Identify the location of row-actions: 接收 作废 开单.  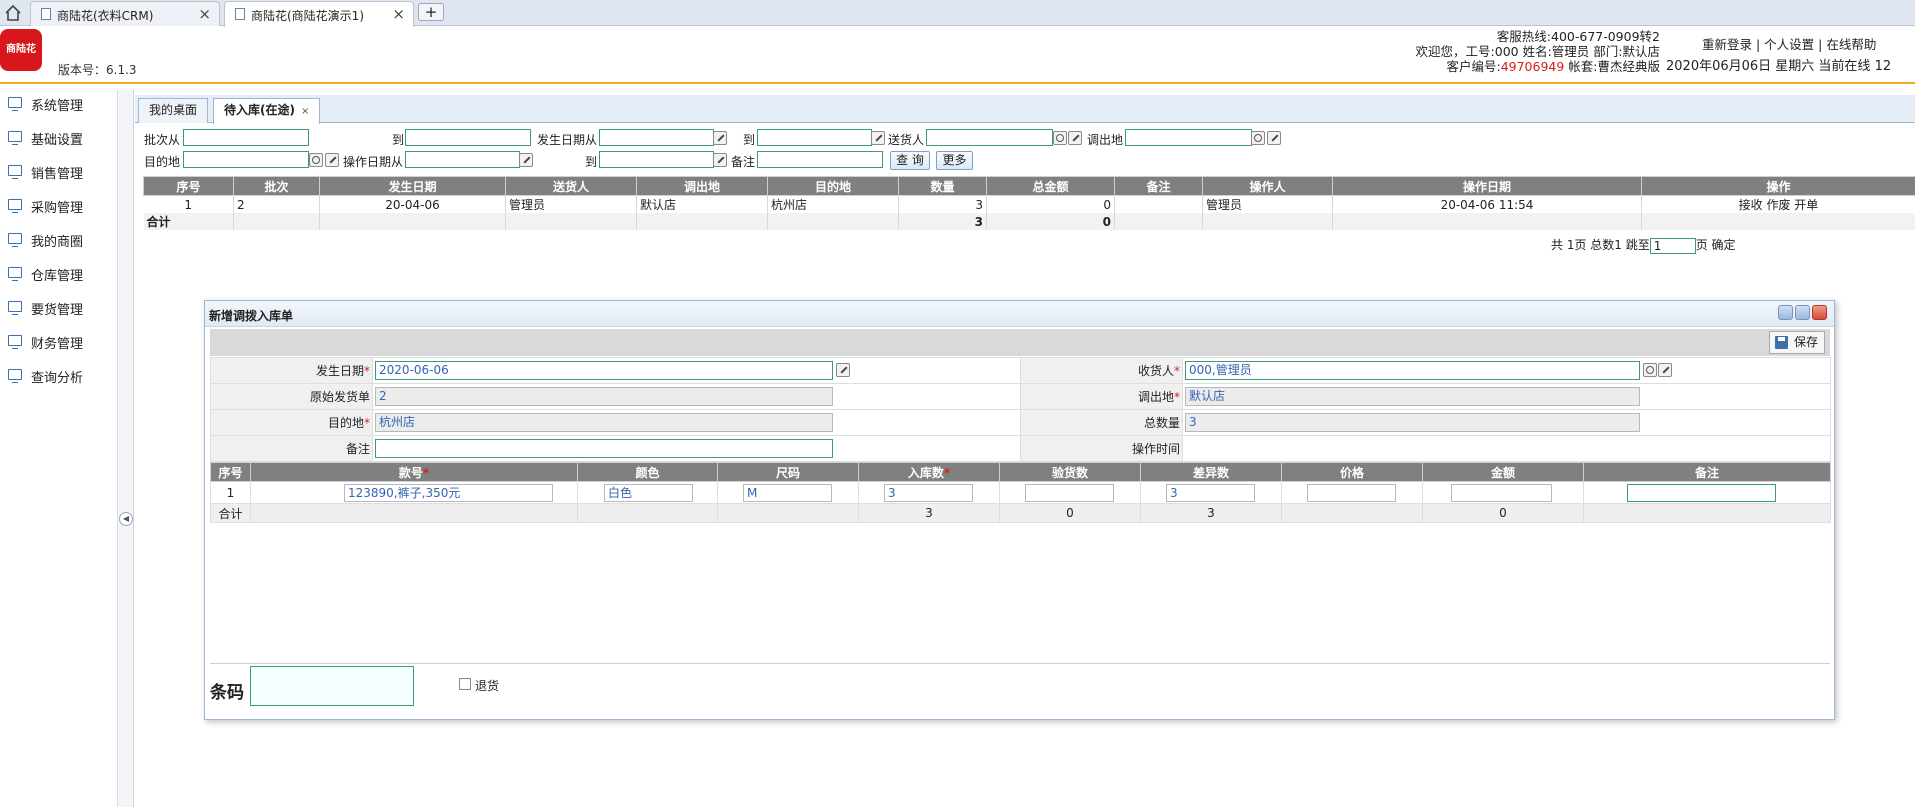
(1778, 204).